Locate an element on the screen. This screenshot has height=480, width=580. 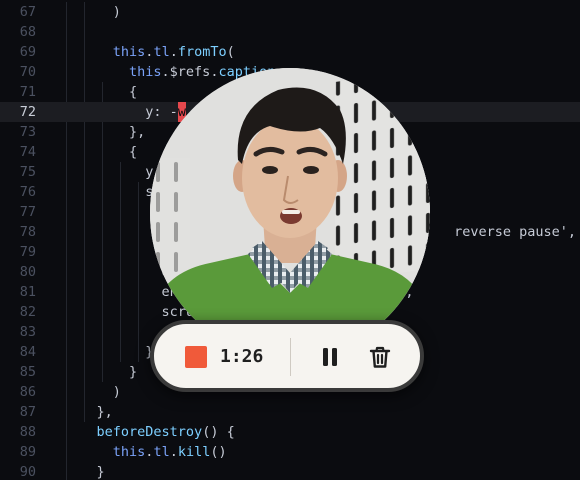
recording-control-bar: 1:26 is located at coordinates (287, 356).